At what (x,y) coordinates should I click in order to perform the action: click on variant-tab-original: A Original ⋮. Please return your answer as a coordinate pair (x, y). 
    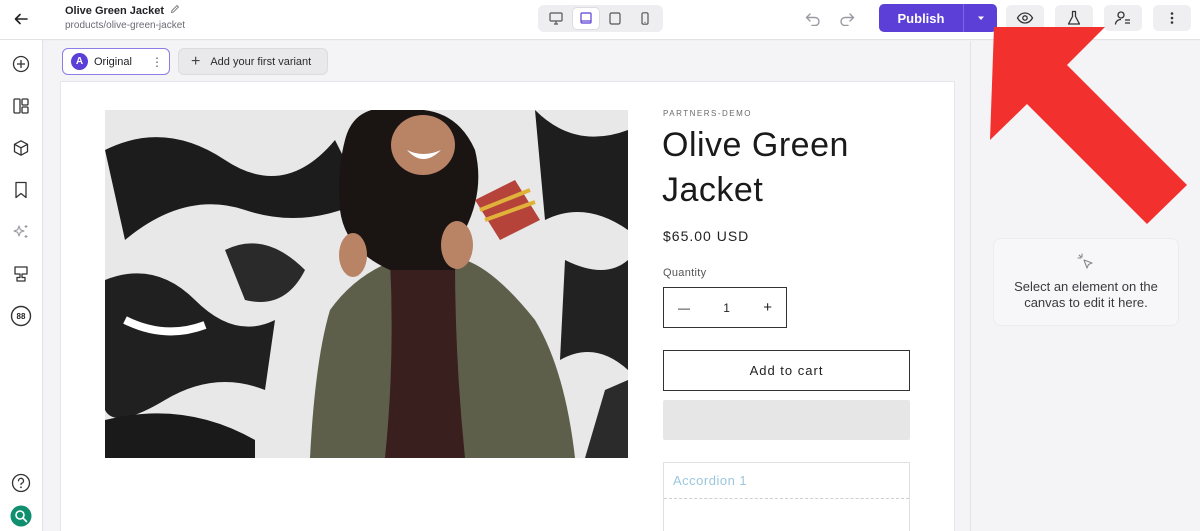
    Looking at the image, I should click on (116, 61).